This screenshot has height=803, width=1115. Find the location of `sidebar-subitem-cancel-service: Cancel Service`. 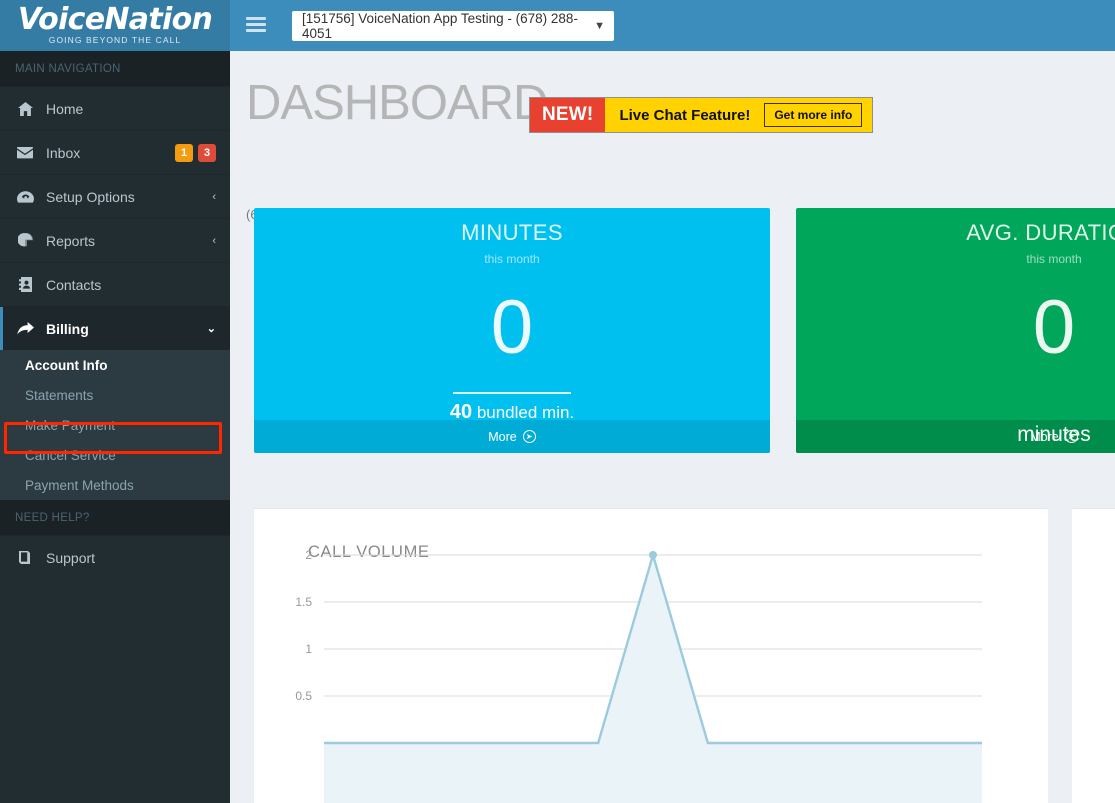

sidebar-subitem-cancel-service: Cancel Service is located at coordinates (115, 455).